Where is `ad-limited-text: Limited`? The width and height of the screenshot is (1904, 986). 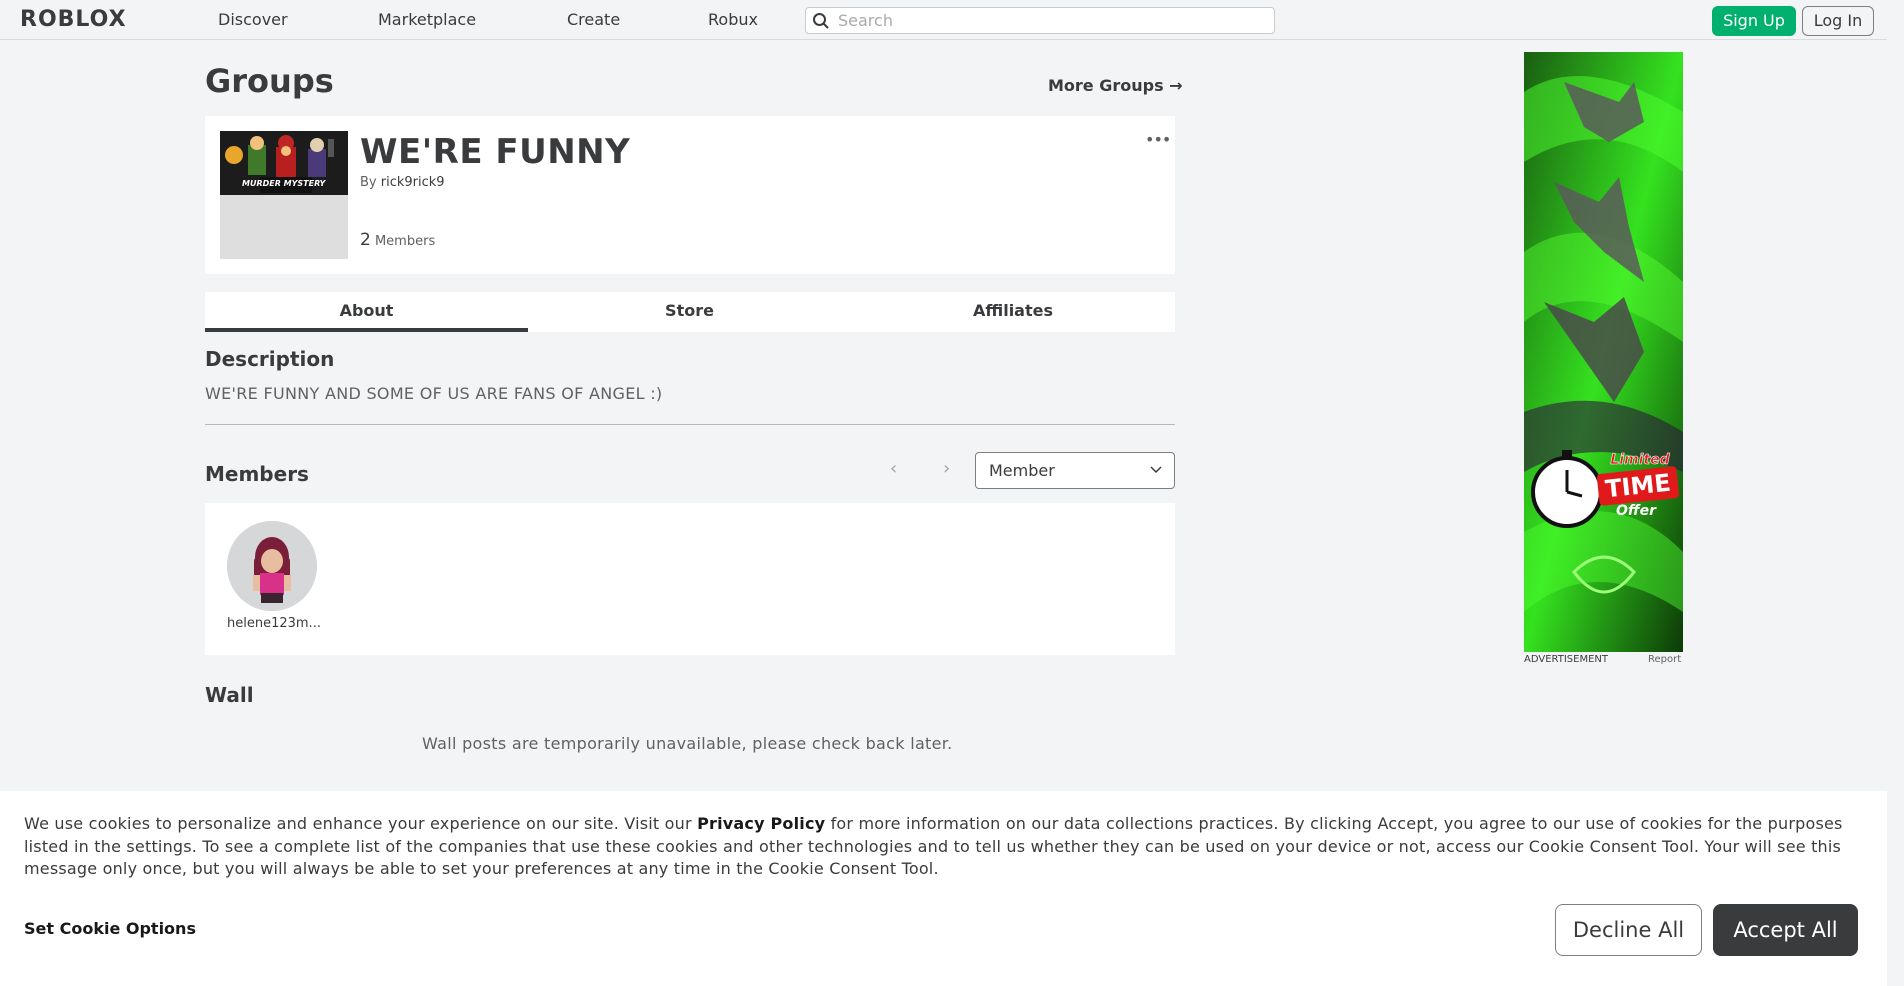 ad-limited-text: Limited is located at coordinates (1640, 460).